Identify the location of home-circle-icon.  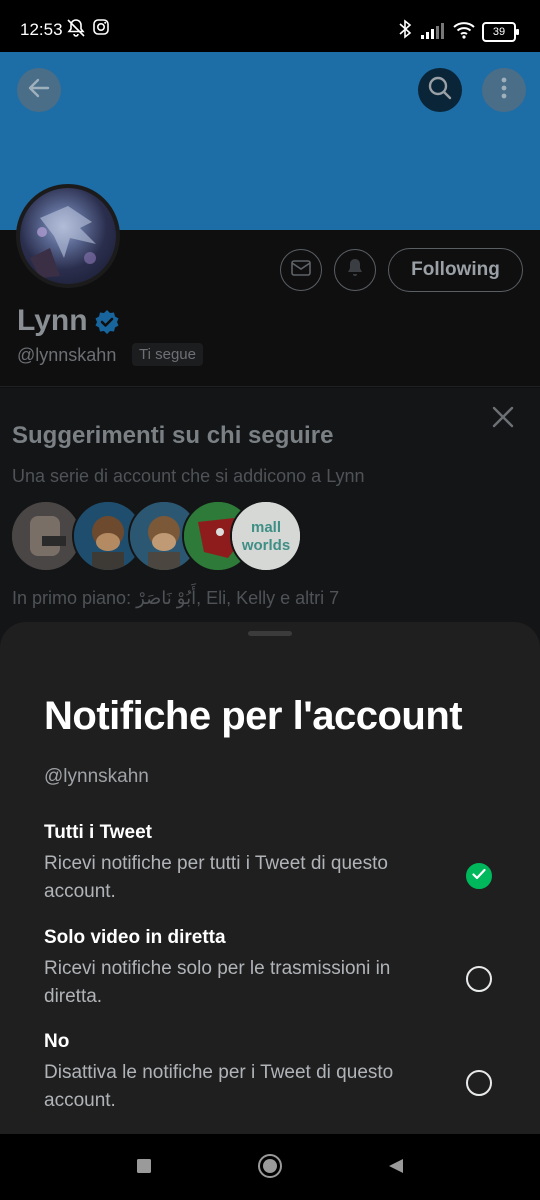
(270, 1168).